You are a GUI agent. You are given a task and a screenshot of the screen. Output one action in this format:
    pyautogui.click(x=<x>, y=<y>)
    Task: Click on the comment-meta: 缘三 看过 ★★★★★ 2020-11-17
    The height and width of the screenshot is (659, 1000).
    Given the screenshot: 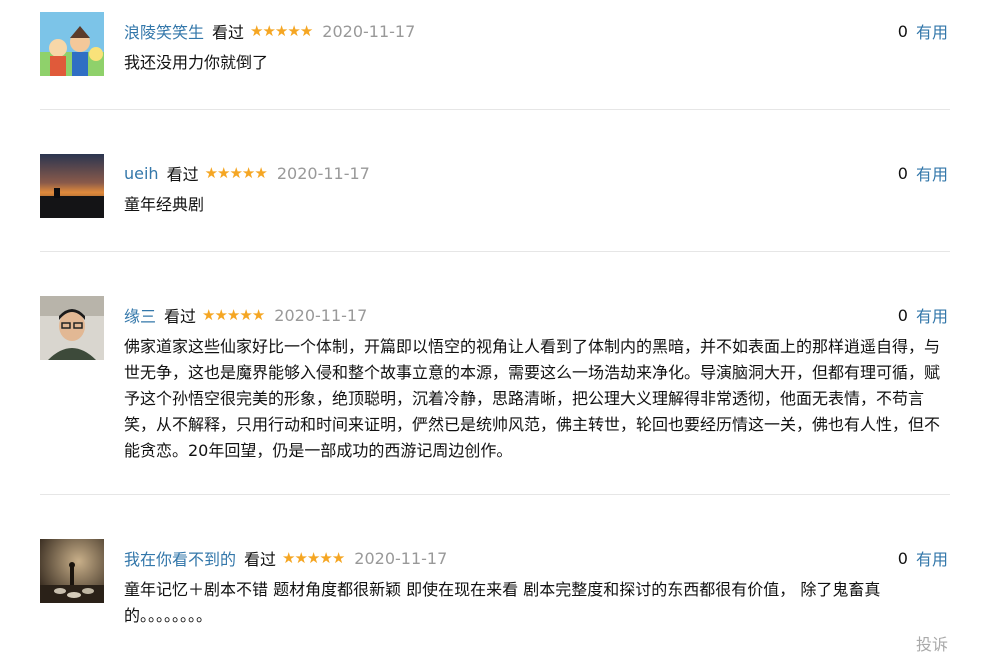 What is the action you would take?
    pyautogui.click(x=245, y=315)
    